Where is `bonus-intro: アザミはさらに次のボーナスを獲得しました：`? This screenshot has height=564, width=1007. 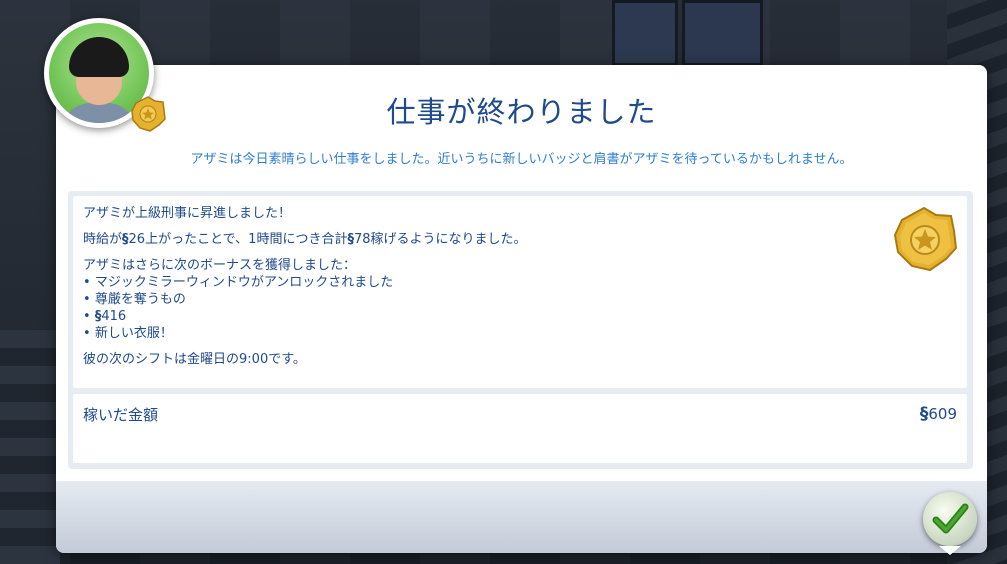
bonus-intro: アザミはさらに次のボーナスを獲得しました： is located at coordinates (220, 265).